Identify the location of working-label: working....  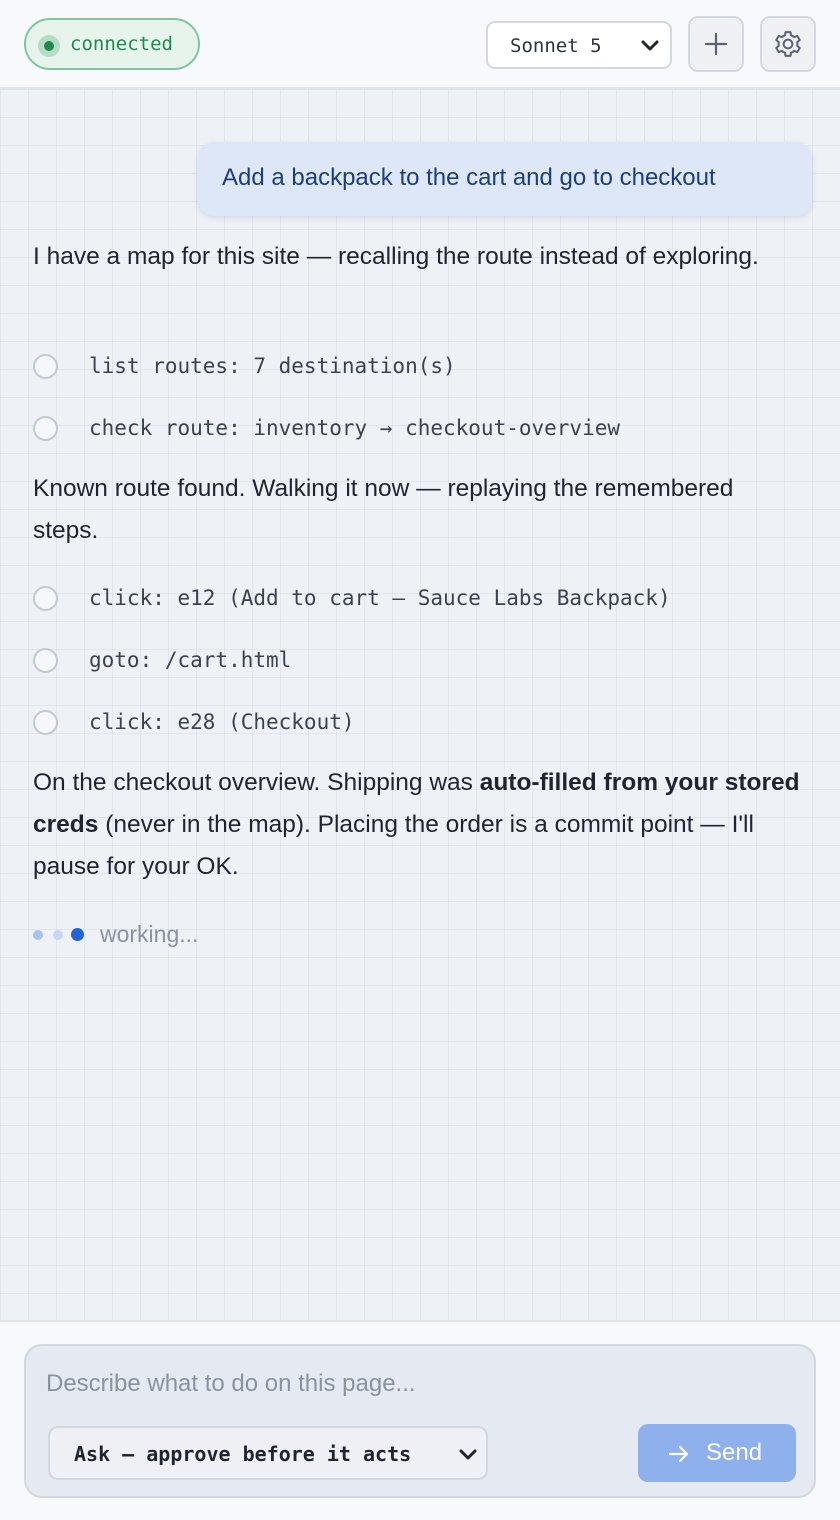
(149, 934).